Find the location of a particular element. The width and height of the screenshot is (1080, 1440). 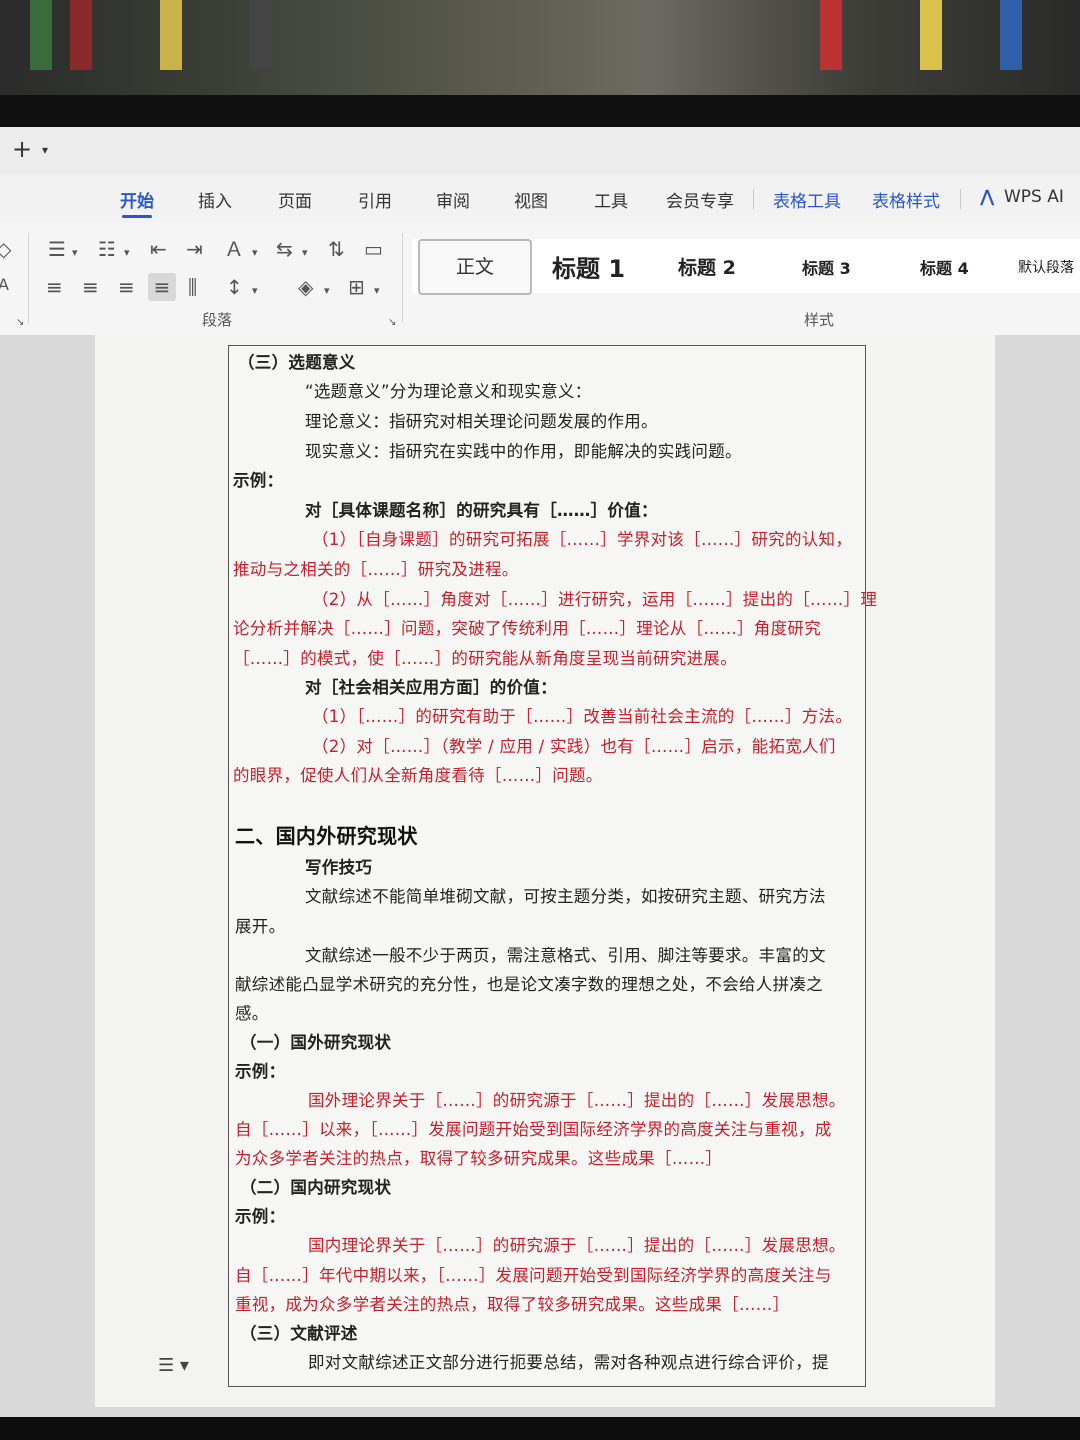

styles-group-label: 样式 is located at coordinates (819, 320).